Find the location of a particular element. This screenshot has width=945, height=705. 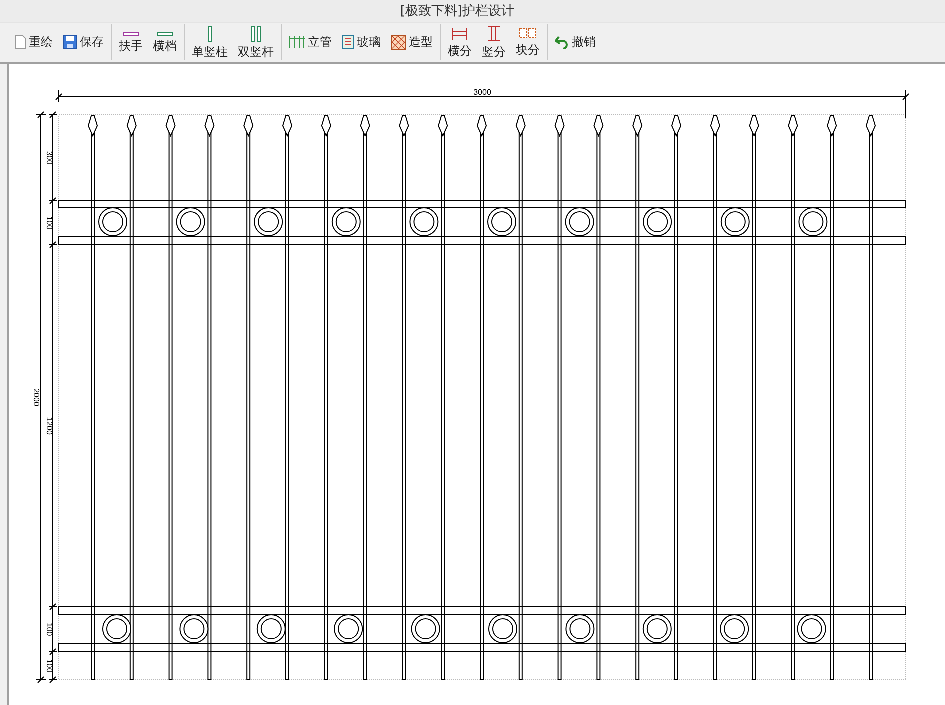

toolbar-button: 造型 is located at coordinates (412, 42).